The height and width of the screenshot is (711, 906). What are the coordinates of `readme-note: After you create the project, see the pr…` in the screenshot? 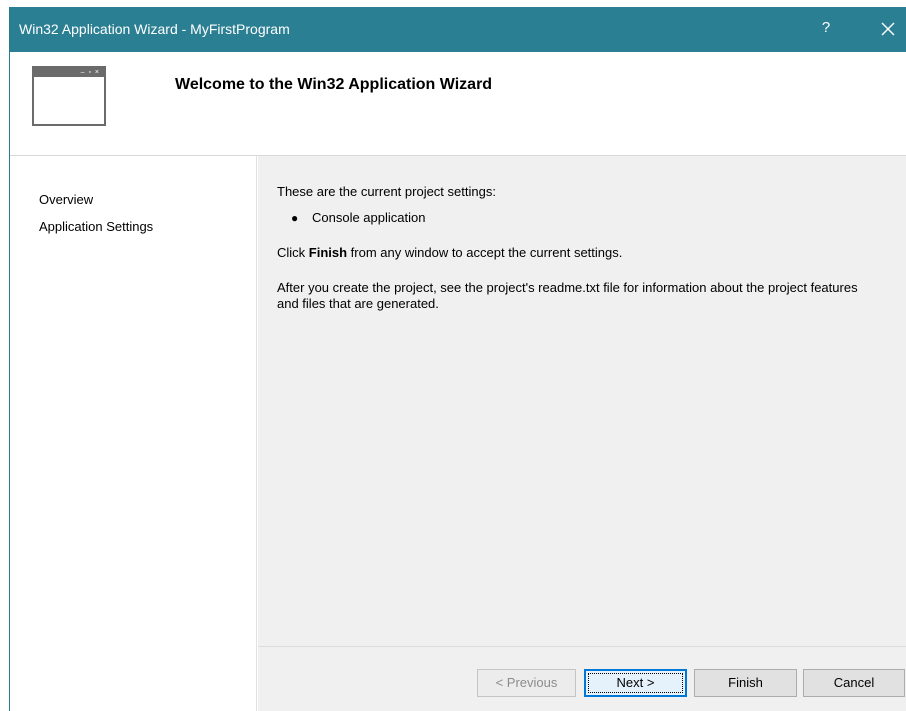 It's located at (567, 295).